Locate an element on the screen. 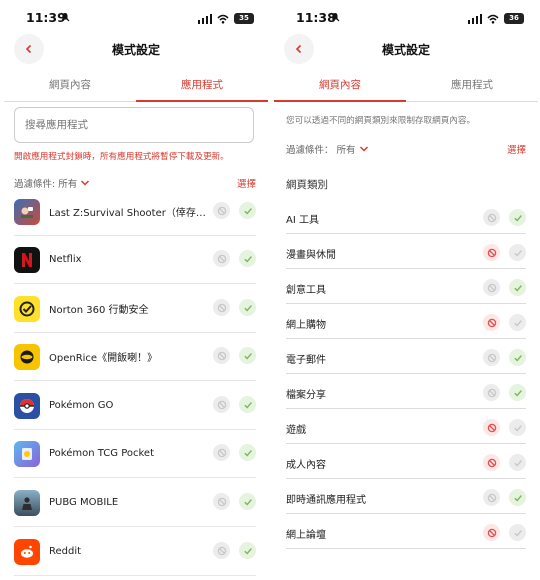 This screenshot has height=580, width=540. app-row: Netflix is located at coordinates (135, 260).